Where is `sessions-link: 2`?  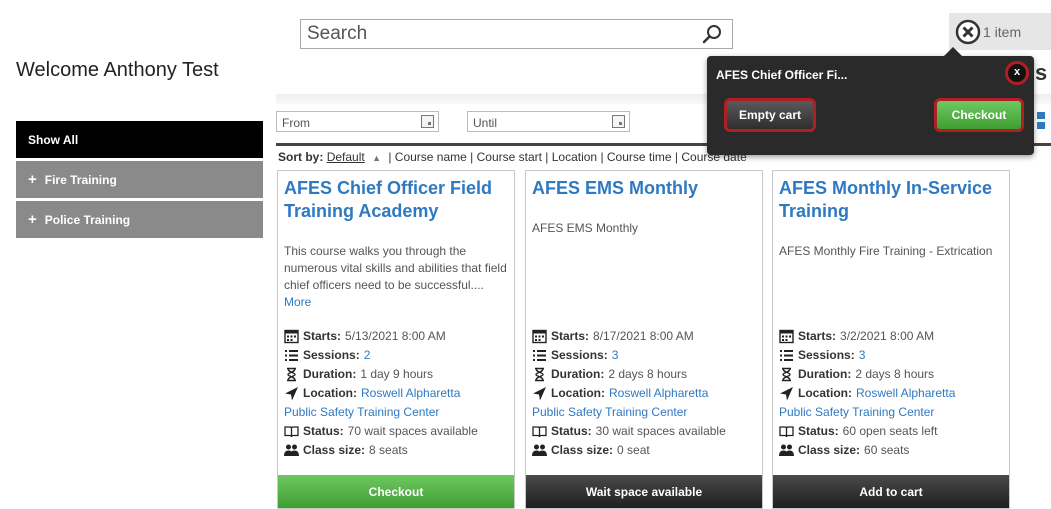
sessions-link: 2 is located at coordinates (367, 355).